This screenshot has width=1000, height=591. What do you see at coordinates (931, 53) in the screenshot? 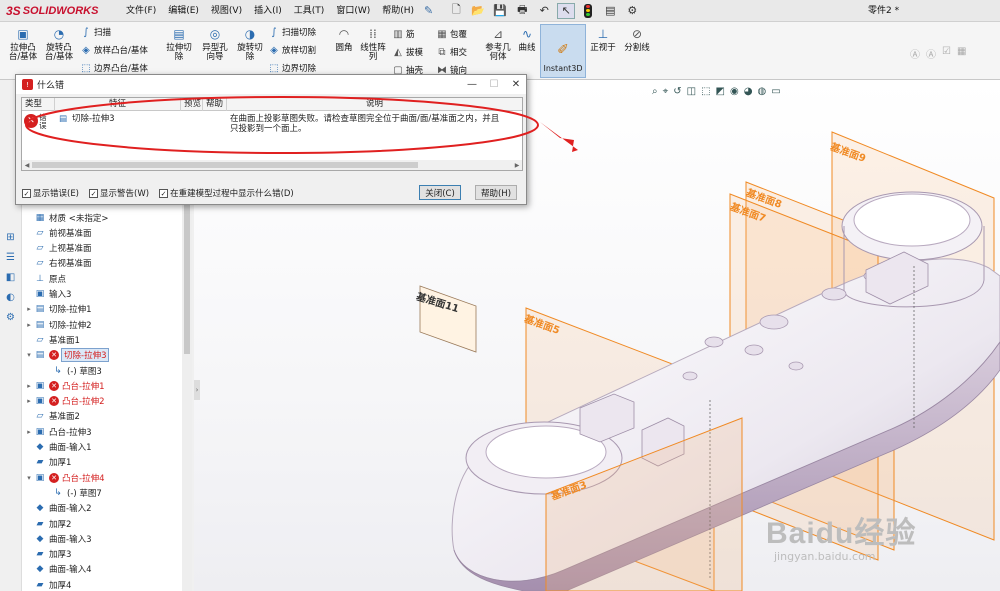
I see `note-tool-icon: Ⓐ` at bounding box center [931, 53].